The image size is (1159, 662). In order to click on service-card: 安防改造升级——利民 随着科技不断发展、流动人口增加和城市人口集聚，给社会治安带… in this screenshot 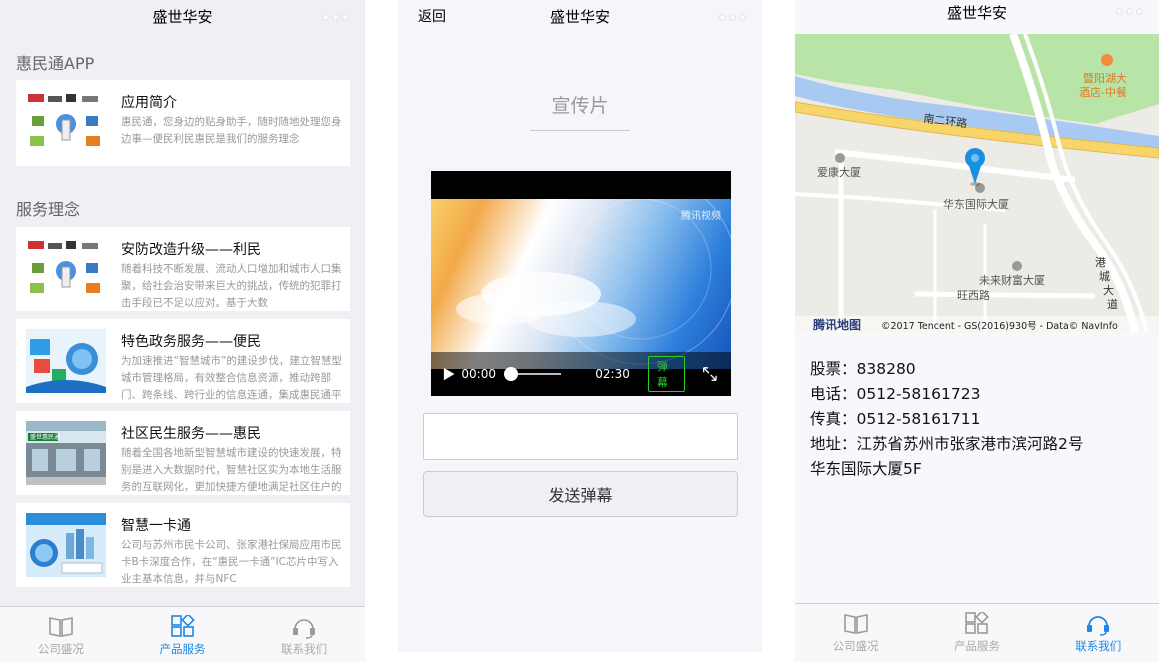, I will do `click(183, 269)`.